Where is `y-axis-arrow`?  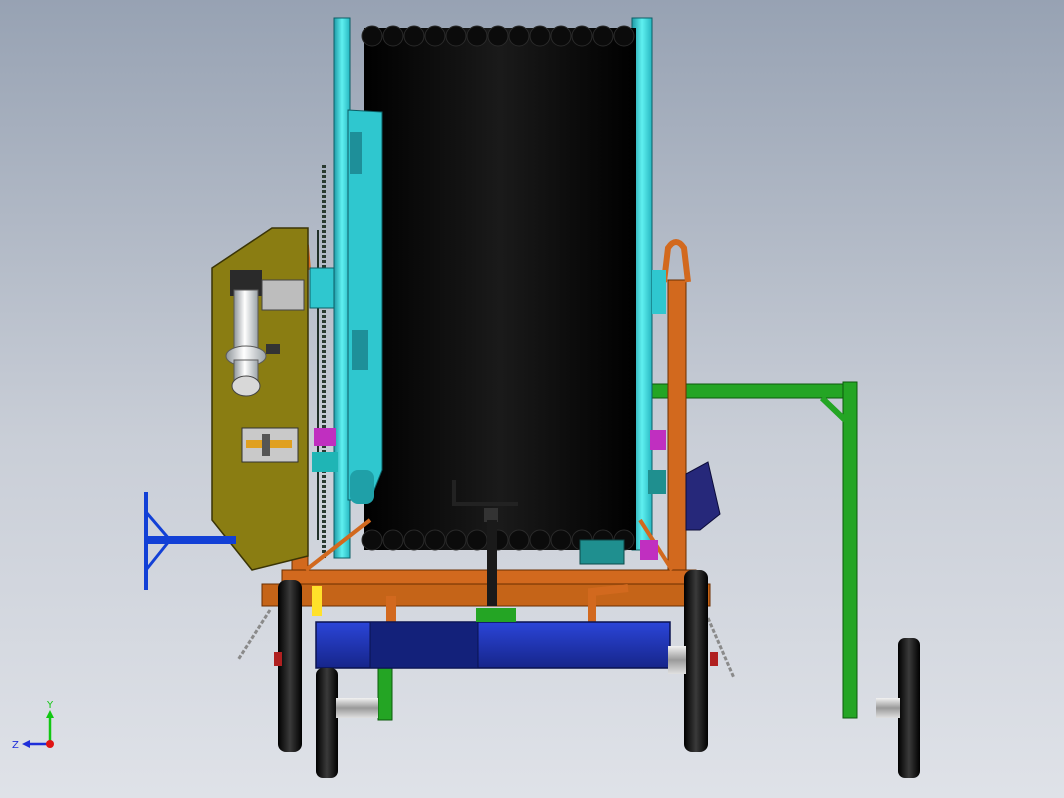 y-axis-arrow is located at coordinates (50, 714).